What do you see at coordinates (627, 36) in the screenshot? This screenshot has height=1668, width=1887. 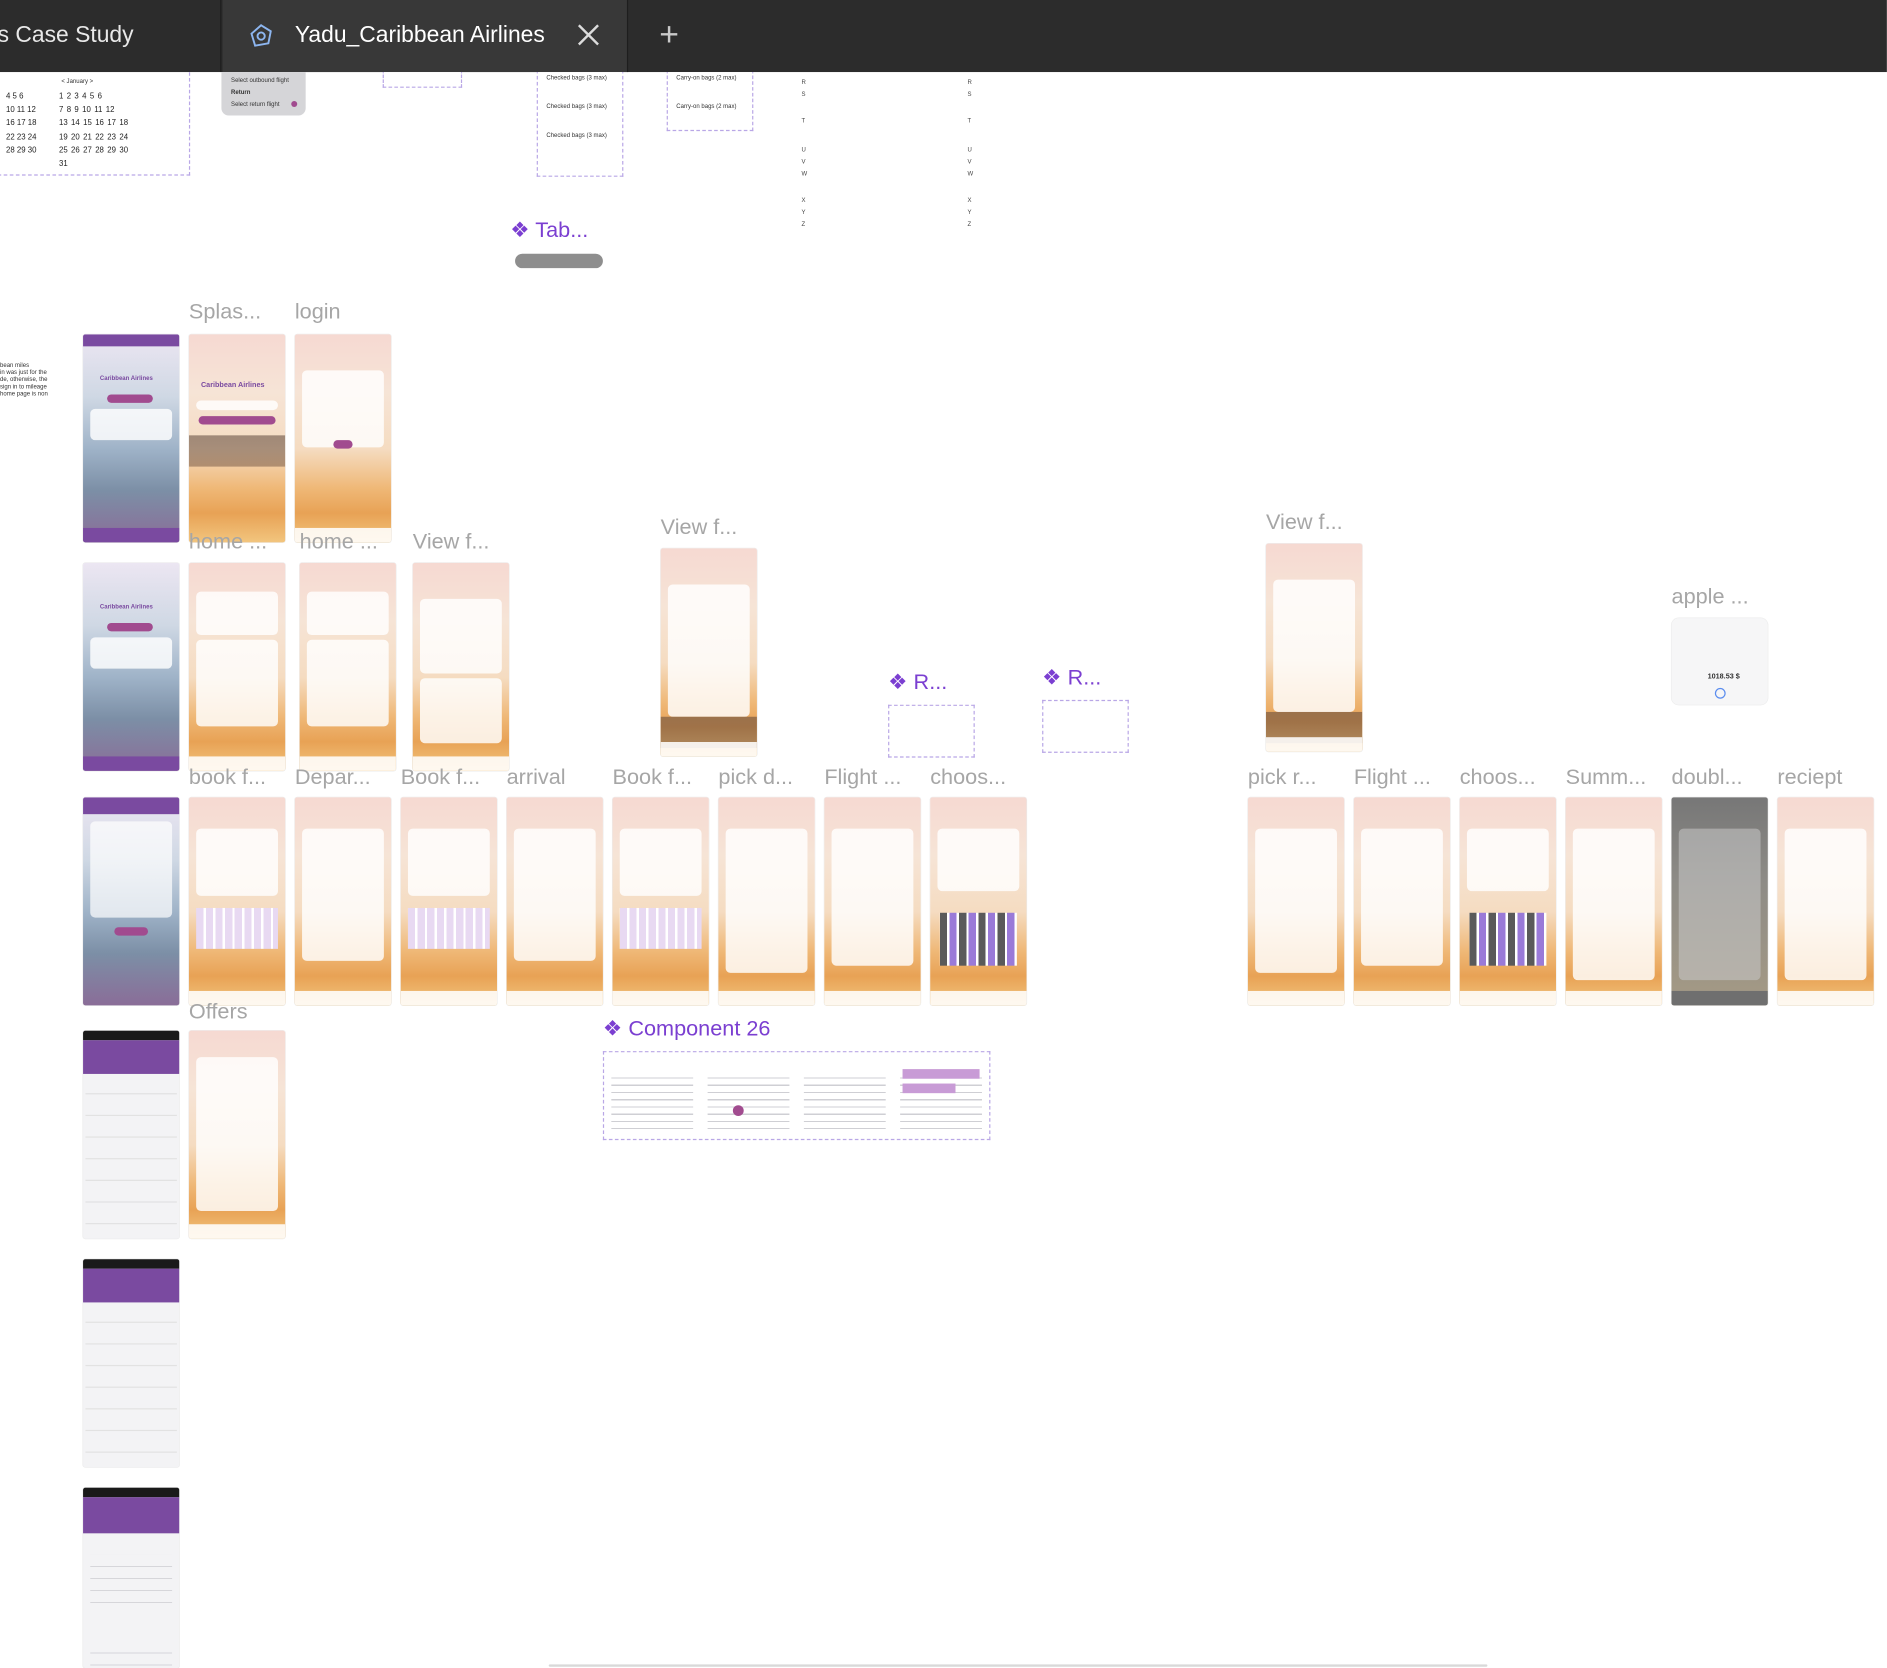 I see `tab-divider` at bounding box center [627, 36].